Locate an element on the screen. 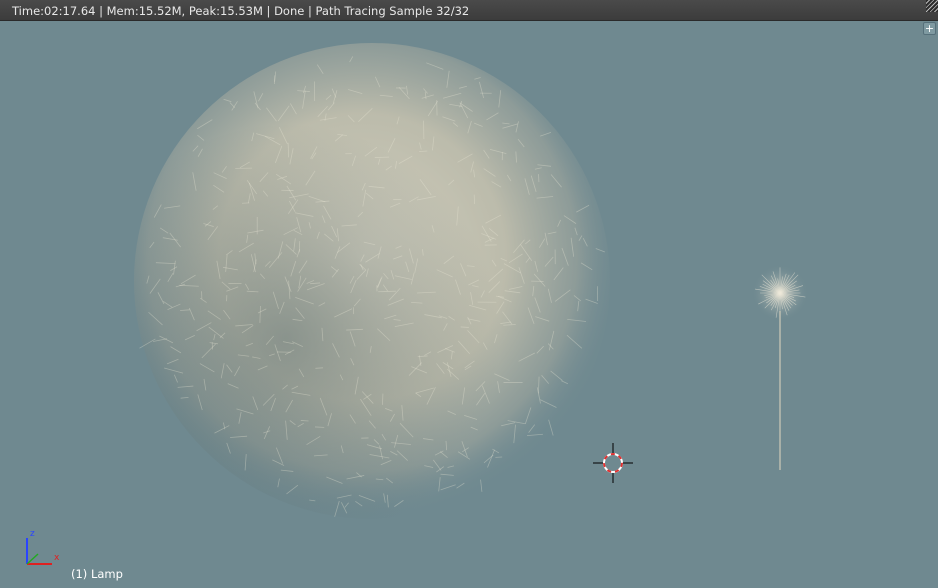 The width and height of the screenshot is (938, 588). z-axis-label: z is located at coordinates (32, 534).